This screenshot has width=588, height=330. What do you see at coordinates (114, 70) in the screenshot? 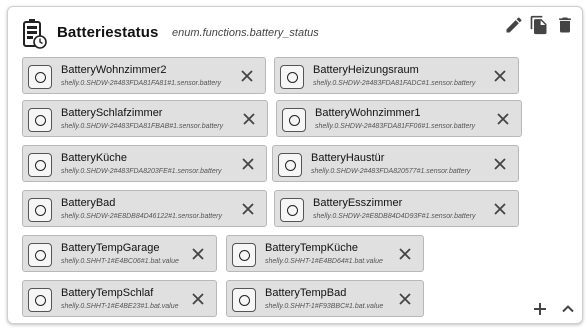
I see `member-name: BatteryWohnzimmer2` at bounding box center [114, 70].